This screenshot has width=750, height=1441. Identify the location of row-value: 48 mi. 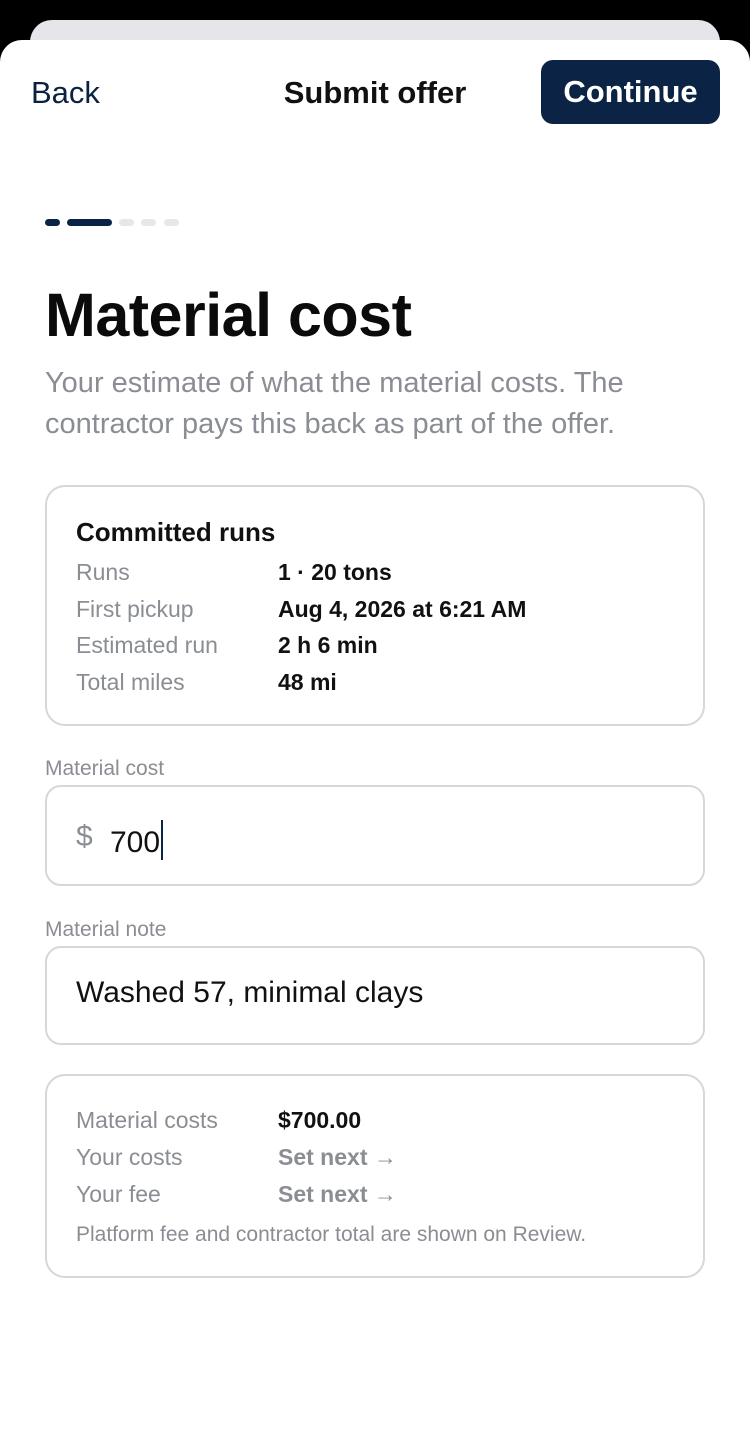
(307, 682).